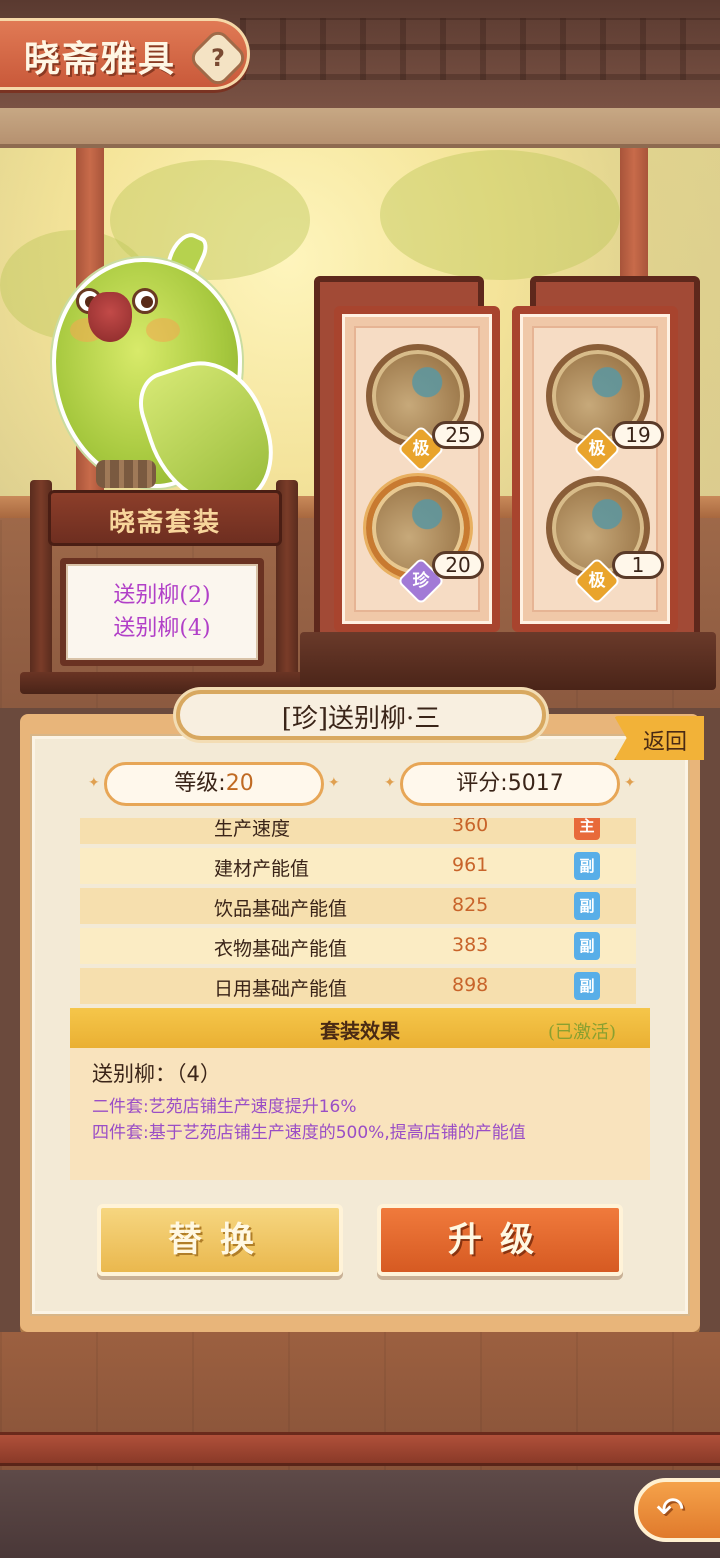  Describe the element at coordinates (224, 1107) in the screenshot. I see `set-two-piece-effect: 二件套:艺苑店铺生产速度提升16%` at that location.